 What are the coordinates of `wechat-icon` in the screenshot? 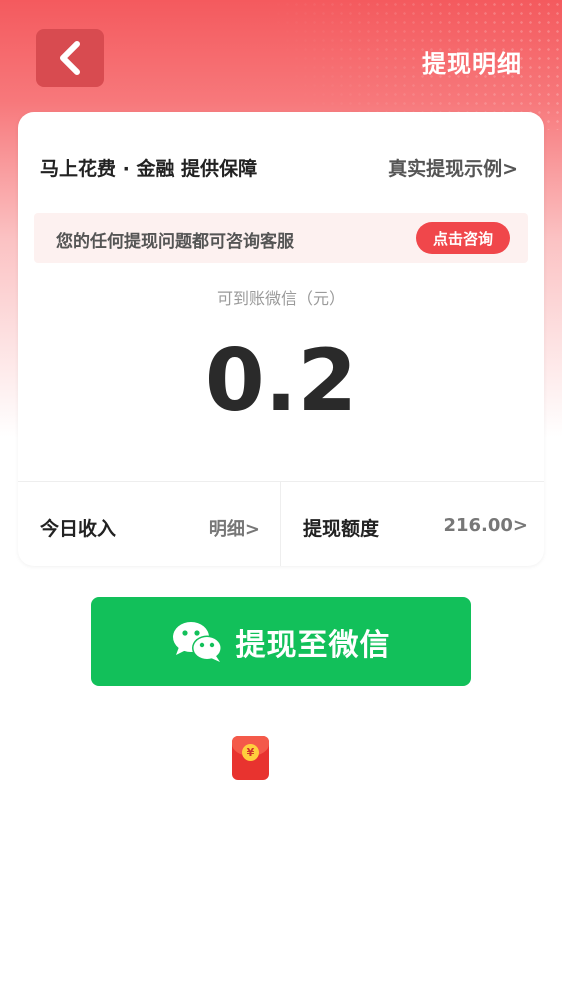 It's located at (197, 641).